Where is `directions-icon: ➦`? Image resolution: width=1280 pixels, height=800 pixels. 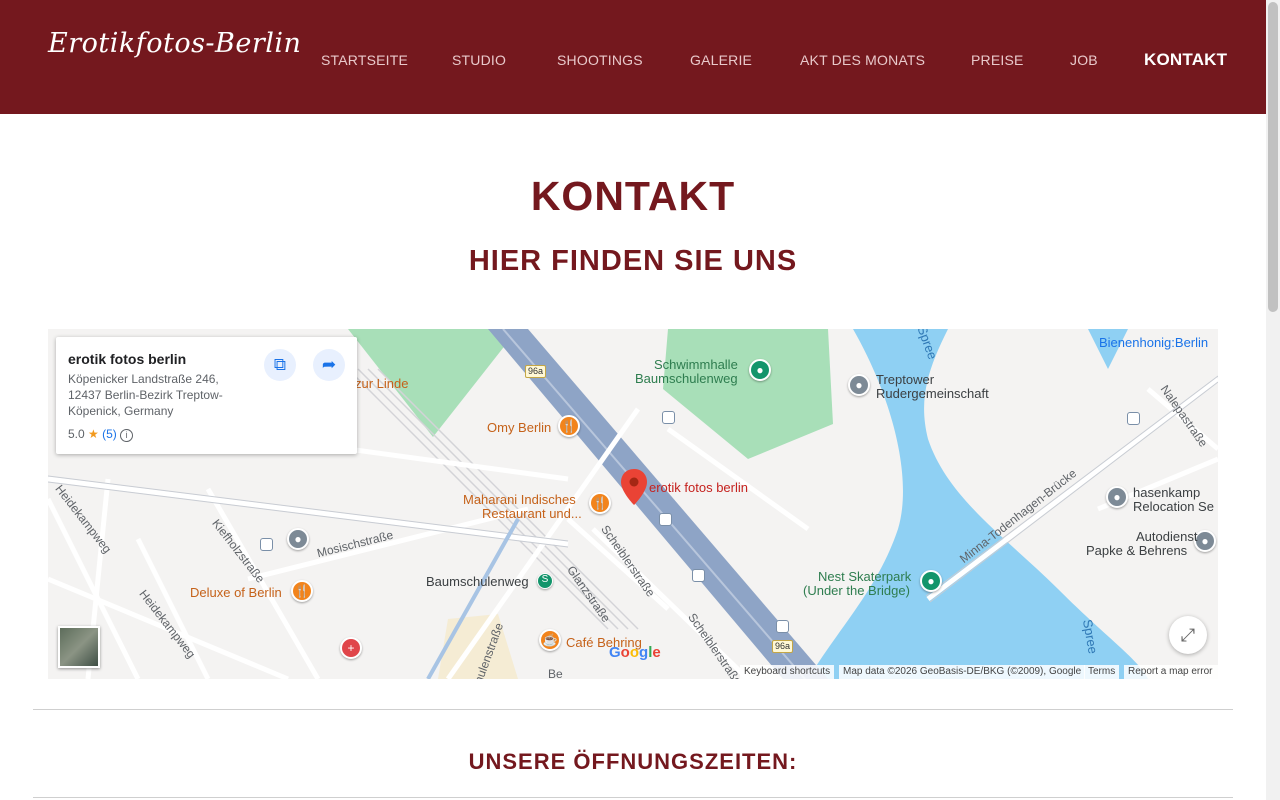
directions-icon: ➦ is located at coordinates (329, 365).